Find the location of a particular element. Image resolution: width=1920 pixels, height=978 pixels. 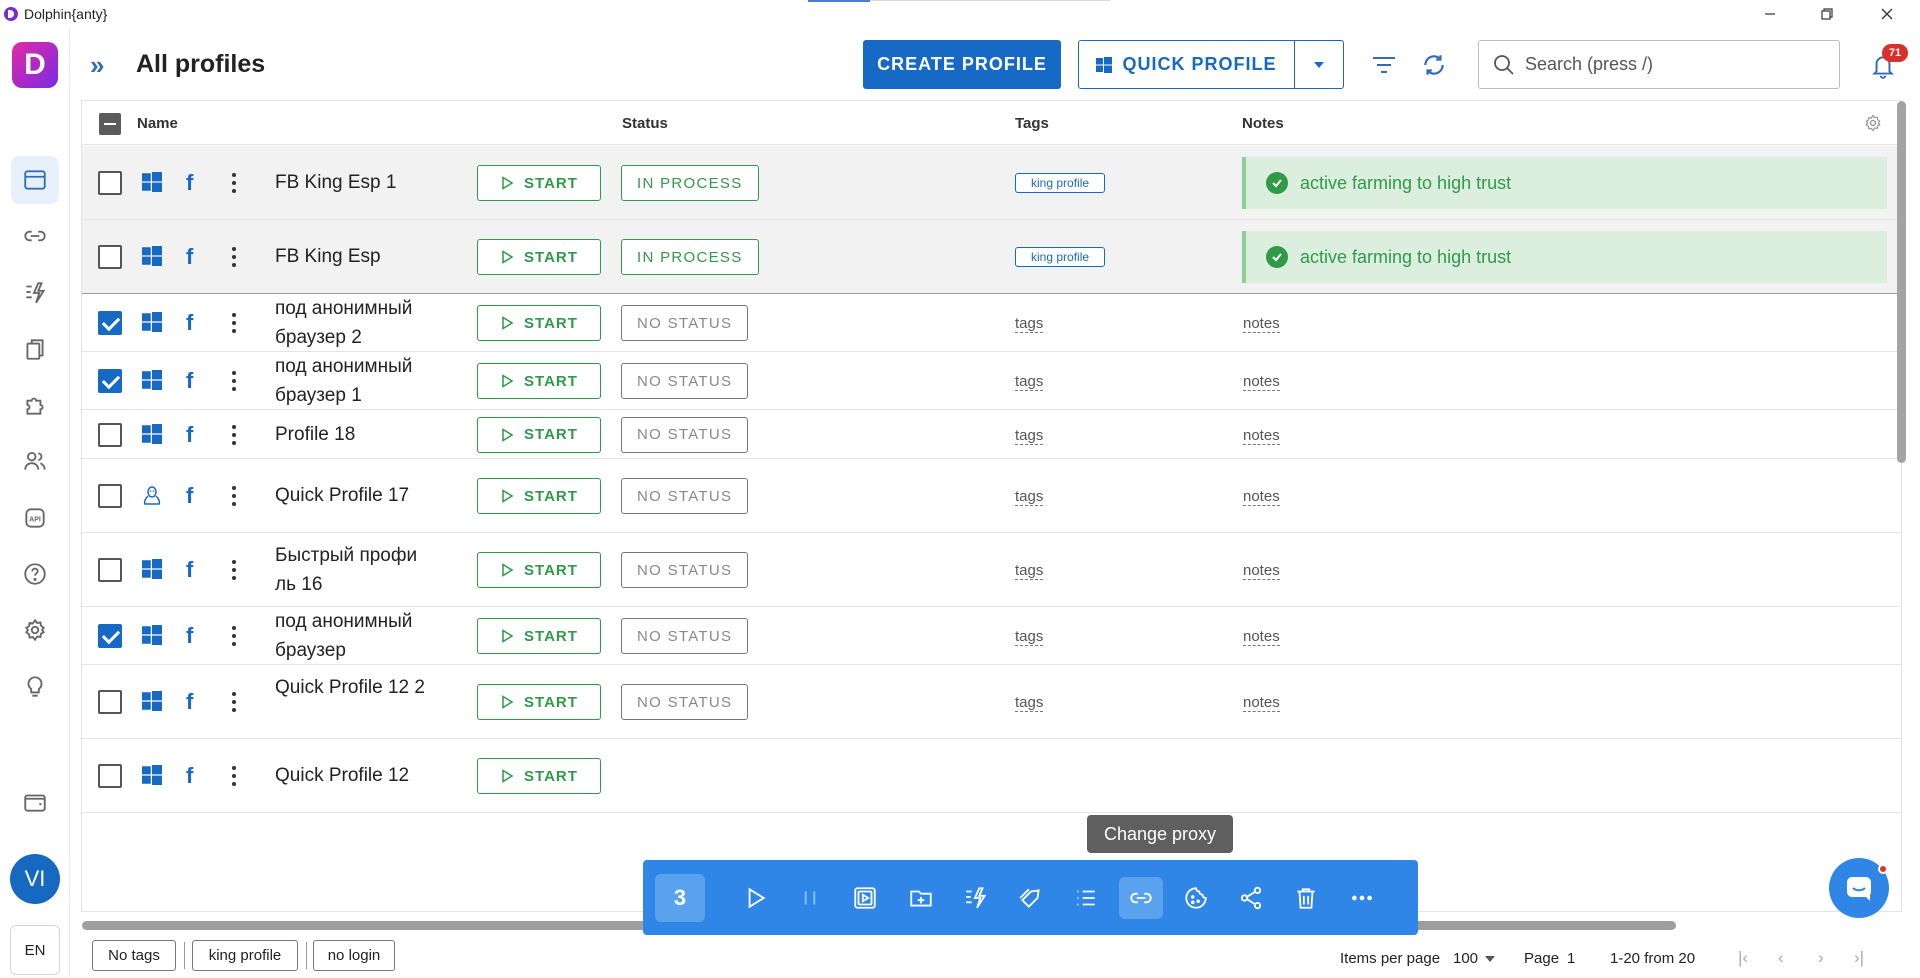

last-page-icon: ›| is located at coordinates (1859, 958).